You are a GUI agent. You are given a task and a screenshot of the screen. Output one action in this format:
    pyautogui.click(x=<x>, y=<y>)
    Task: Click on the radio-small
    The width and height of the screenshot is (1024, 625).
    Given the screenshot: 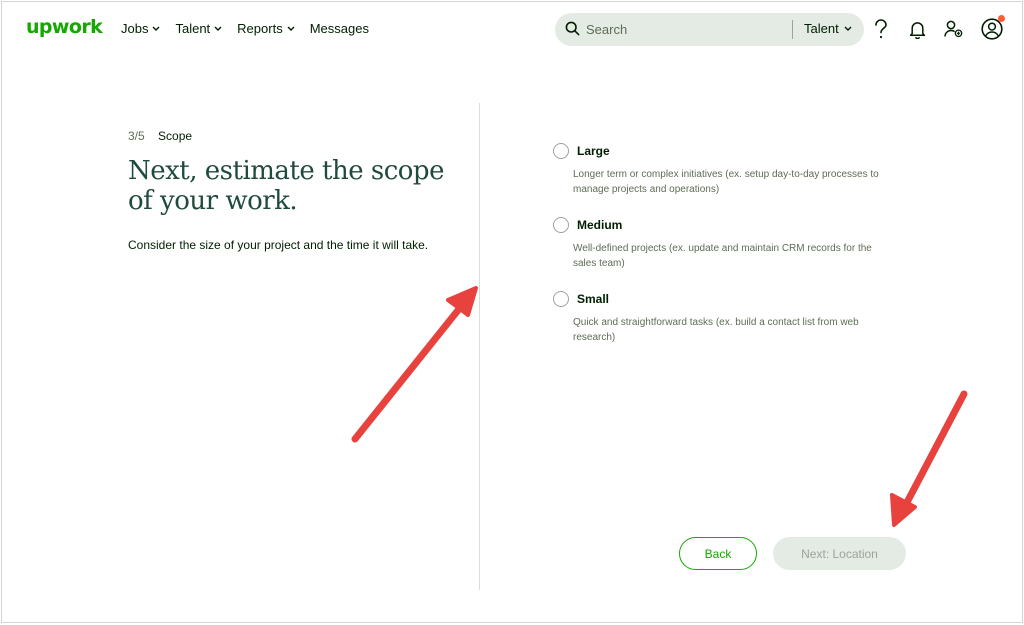 What is the action you would take?
    pyautogui.click(x=561, y=299)
    